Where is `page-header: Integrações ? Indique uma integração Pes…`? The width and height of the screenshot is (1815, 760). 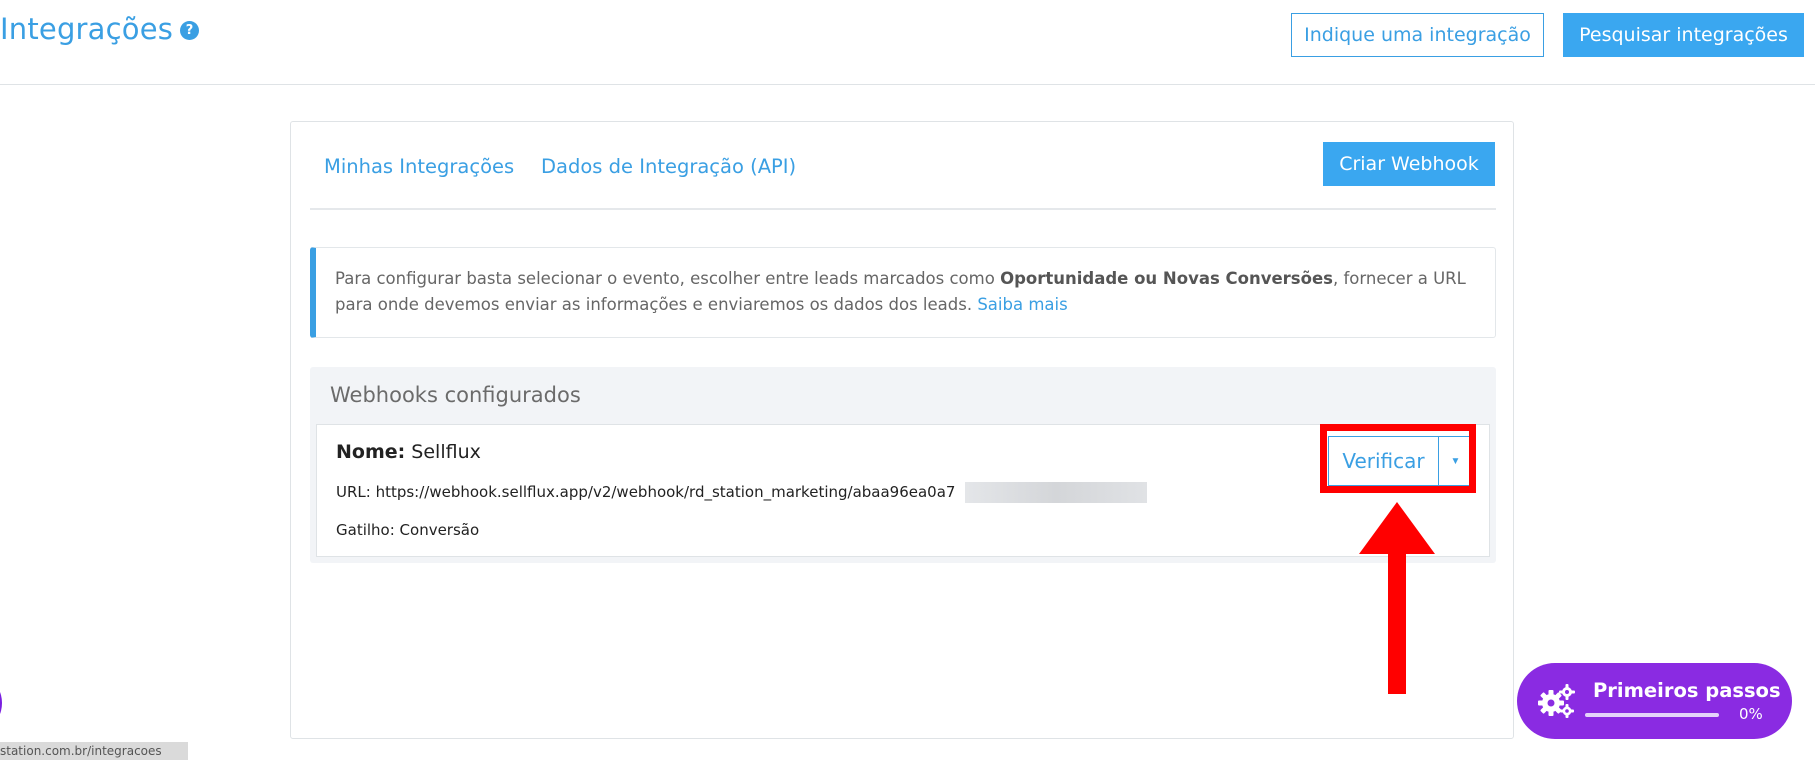
page-header: Integrações ? Indique uma integração Pes… is located at coordinates (907, 42).